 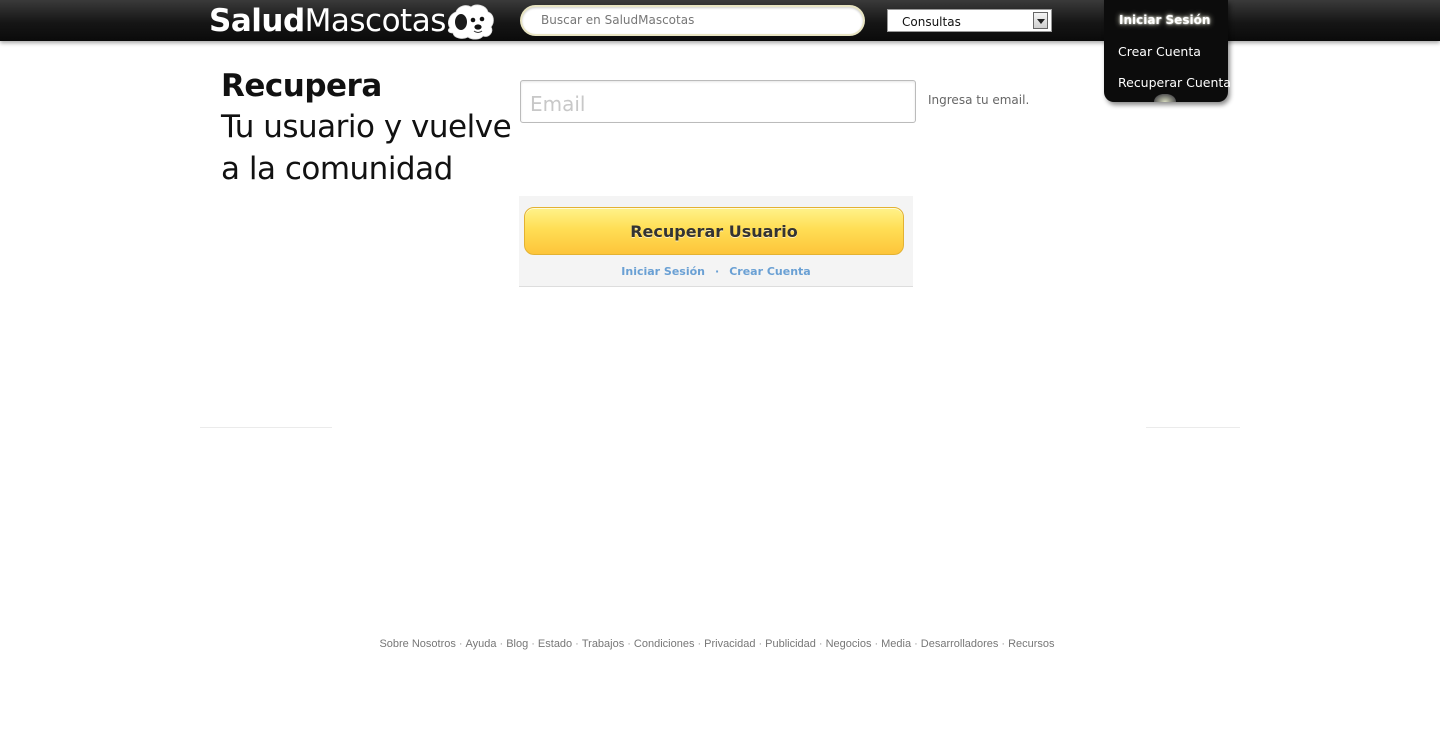 What do you see at coordinates (969, 20) in the screenshot?
I see `category-select: Consultas` at bounding box center [969, 20].